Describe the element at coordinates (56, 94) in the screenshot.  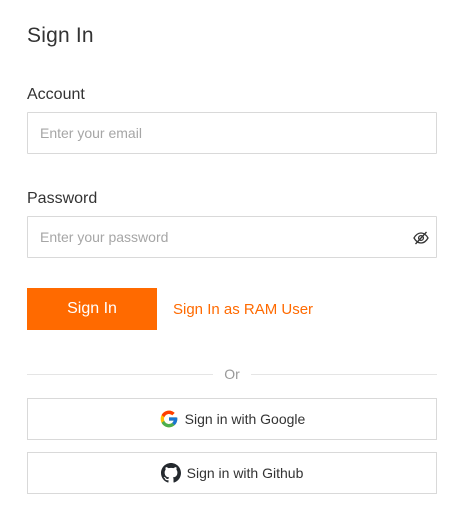
I see `account-label: Account` at that location.